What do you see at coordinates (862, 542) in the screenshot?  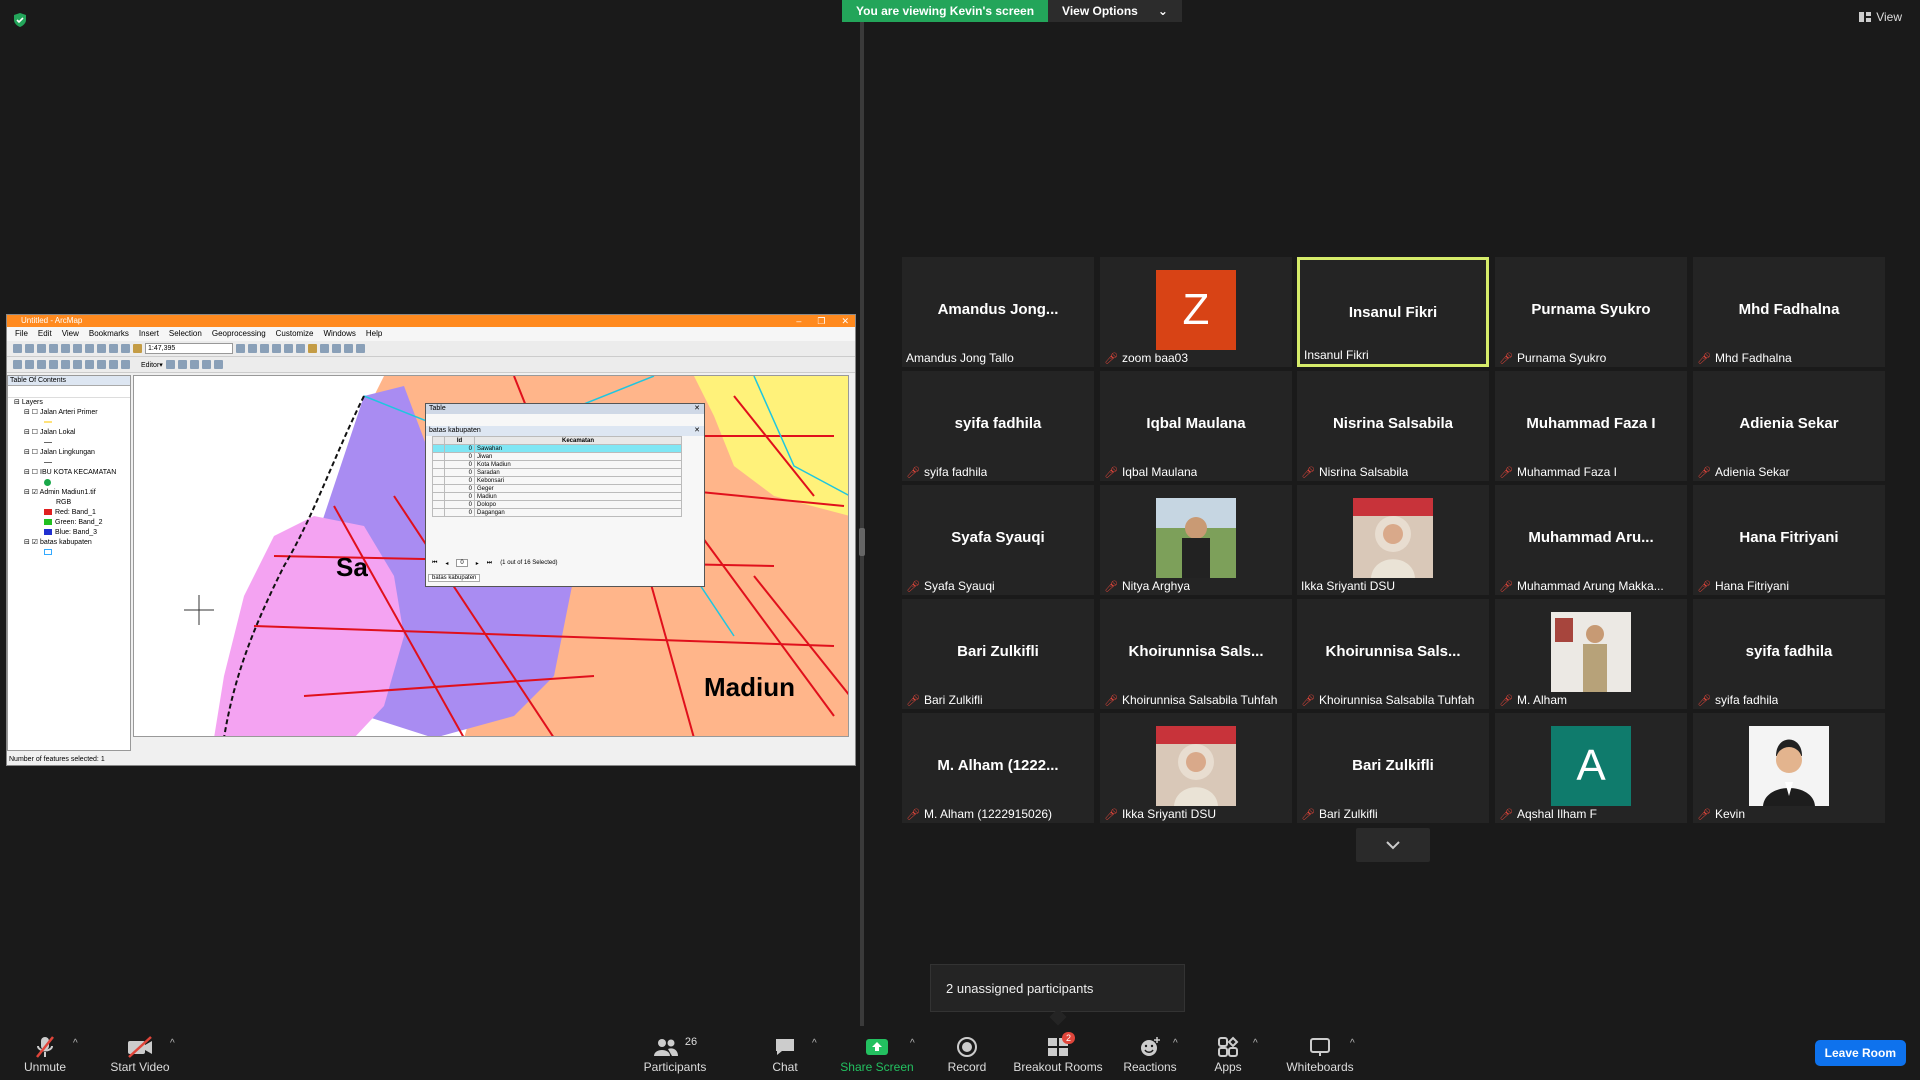 I see `divider-handle` at bounding box center [862, 542].